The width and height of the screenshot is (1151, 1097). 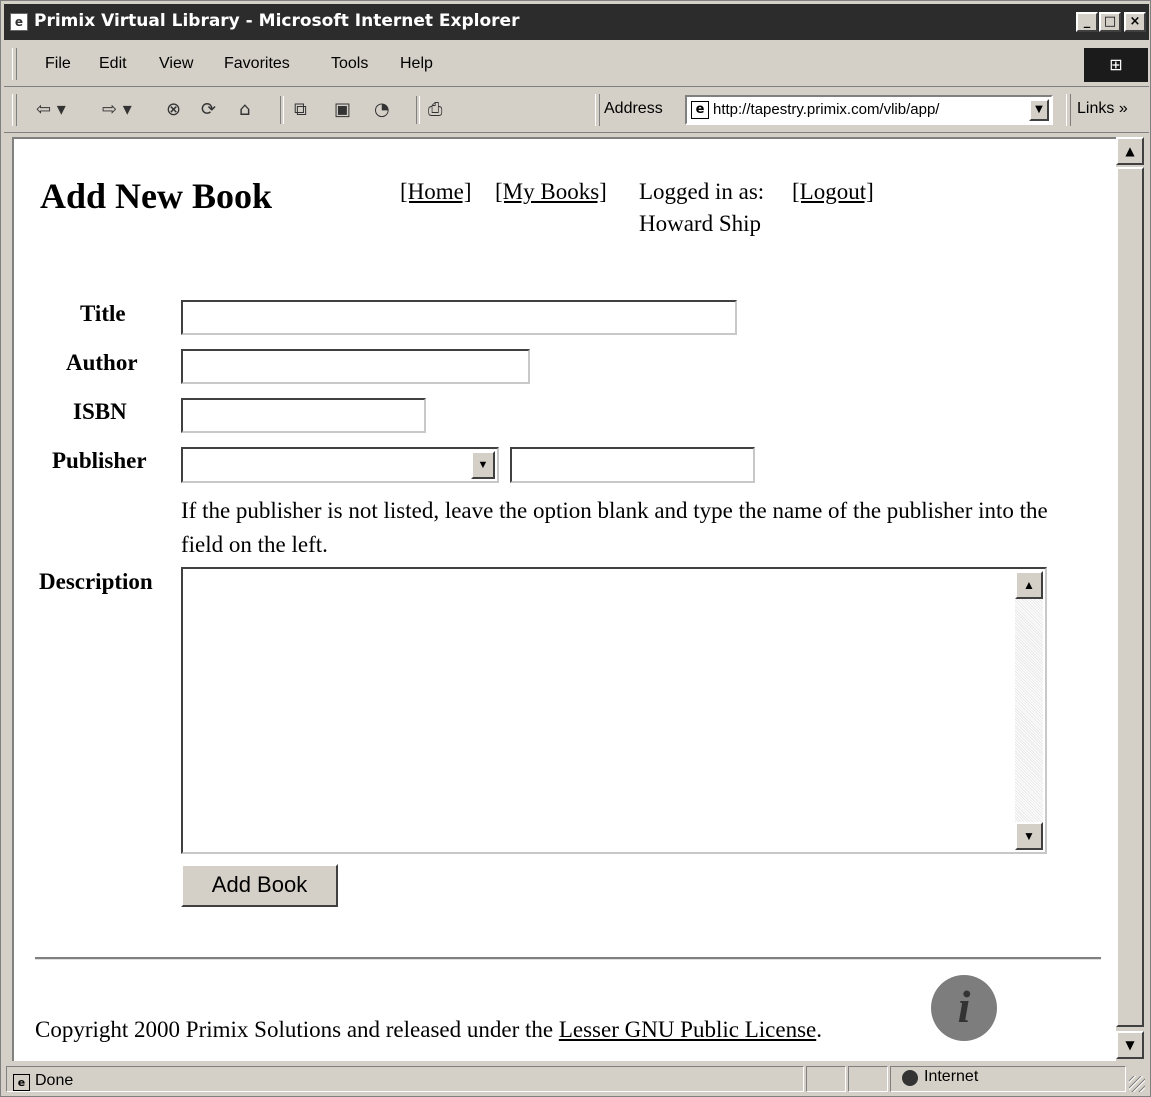 I want to click on page-scrollbar: ▲ ▼, so click(x=1131, y=599).